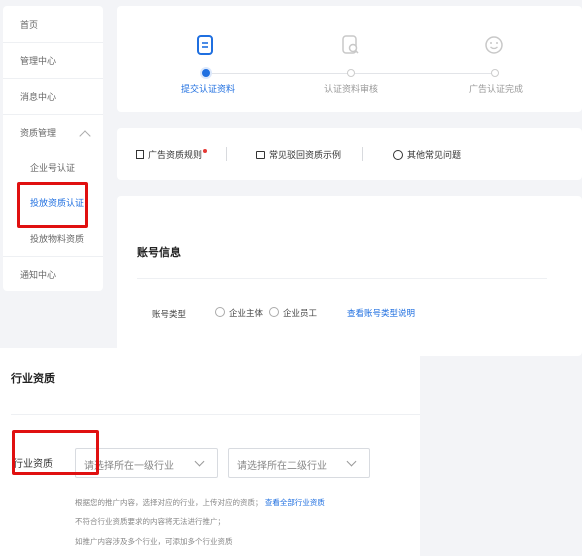 This screenshot has height=556, width=582. I want to click on step-label-1: 提交认证资料, so click(208, 90).